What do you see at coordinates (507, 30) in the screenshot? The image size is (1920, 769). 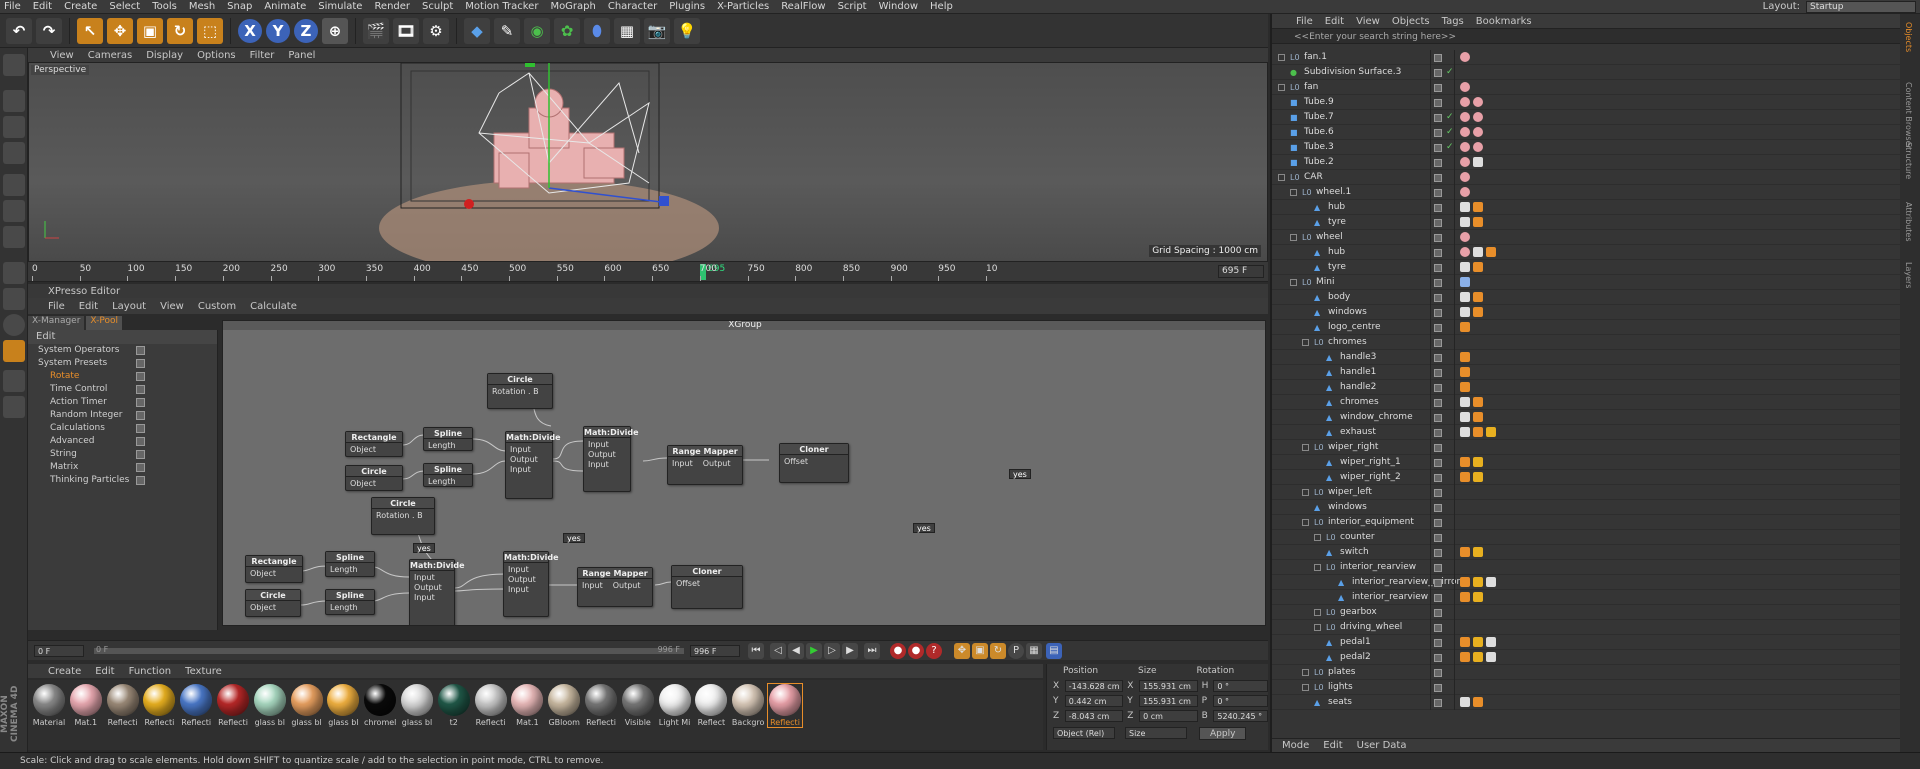 I see `spline-pen-icon: ✎` at bounding box center [507, 30].